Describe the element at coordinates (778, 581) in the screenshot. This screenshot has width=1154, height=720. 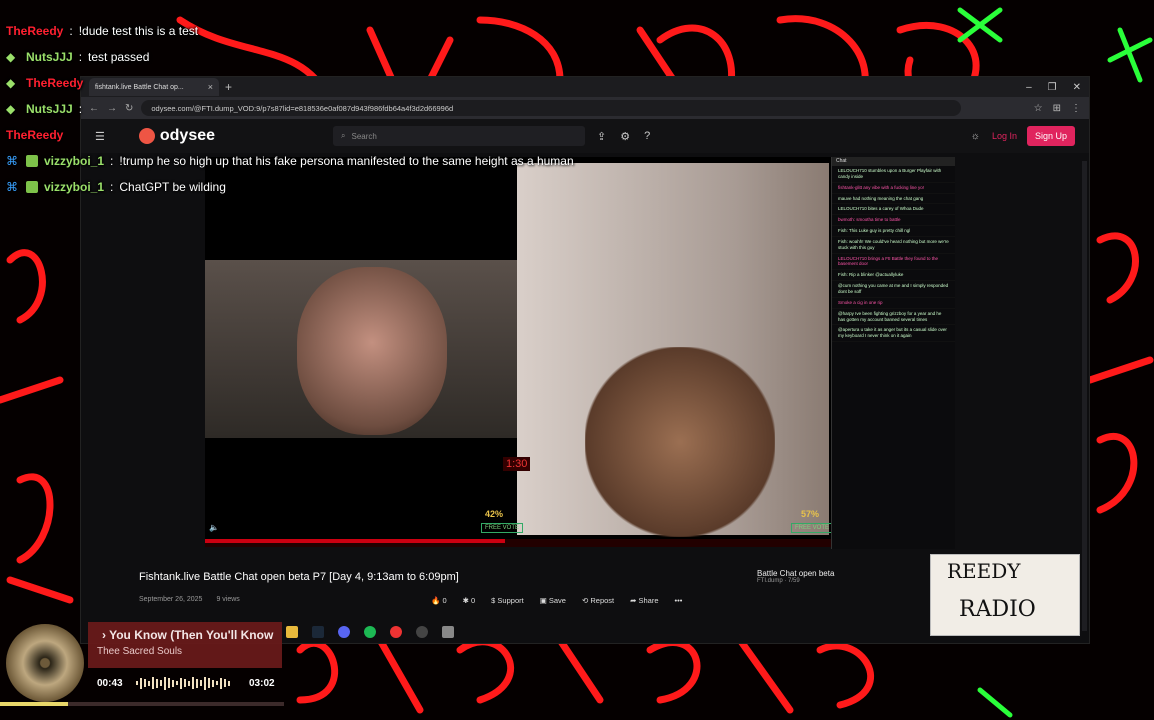
I see `playlist-subtitle: FTI.dump · 7/59` at that location.